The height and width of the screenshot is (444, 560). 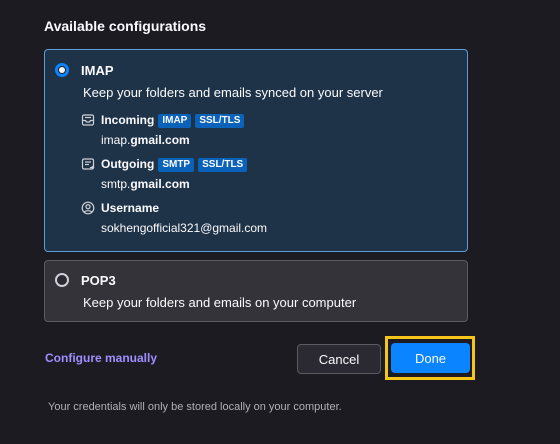 What do you see at coordinates (88, 120) in the screenshot?
I see `inbox-icon` at bounding box center [88, 120].